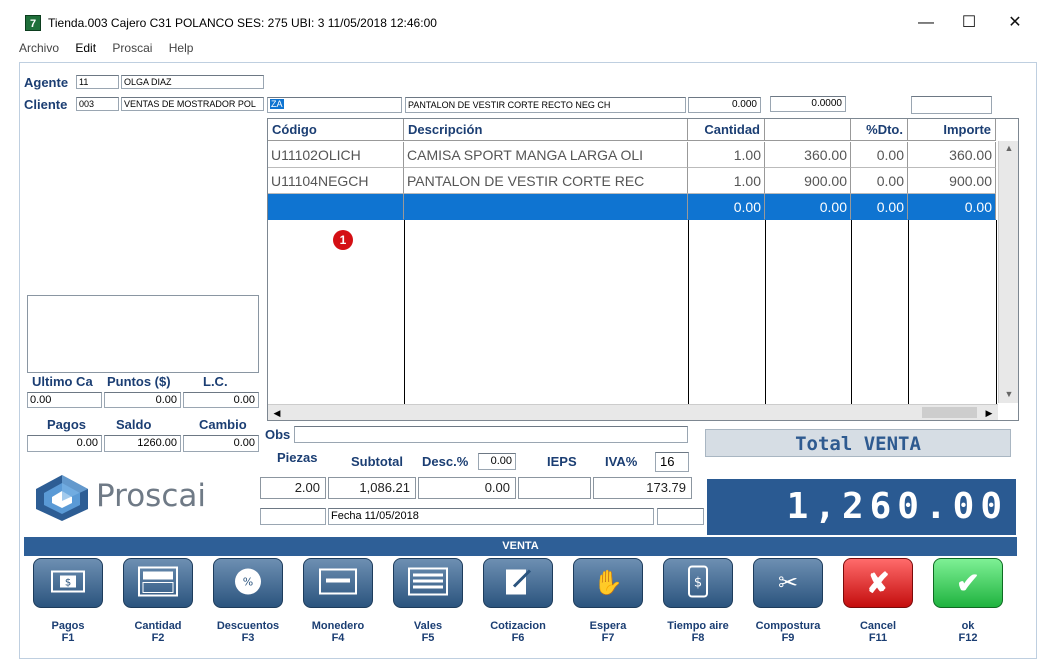  What do you see at coordinates (336, 181) in the screenshot?
I see `cell-codigo: U11104NEGCH` at bounding box center [336, 181].